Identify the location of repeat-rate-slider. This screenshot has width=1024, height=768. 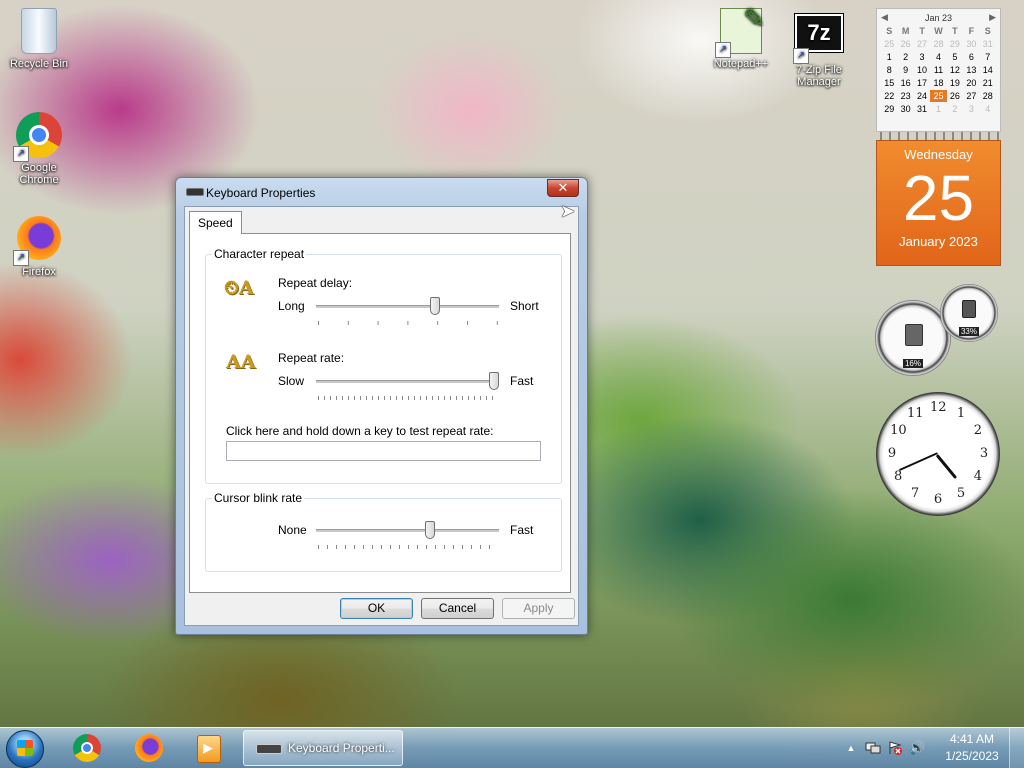
(407, 382).